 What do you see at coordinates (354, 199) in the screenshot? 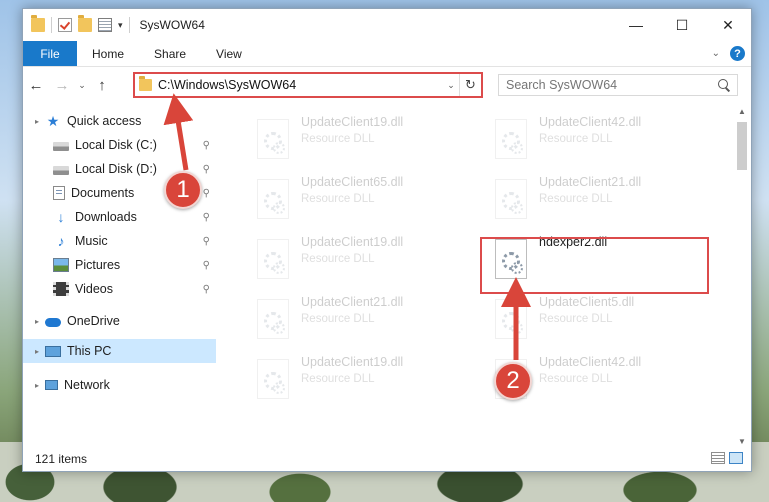
I see `file-item: UpdateClient65.dll Resource DLL` at bounding box center [354, 199].